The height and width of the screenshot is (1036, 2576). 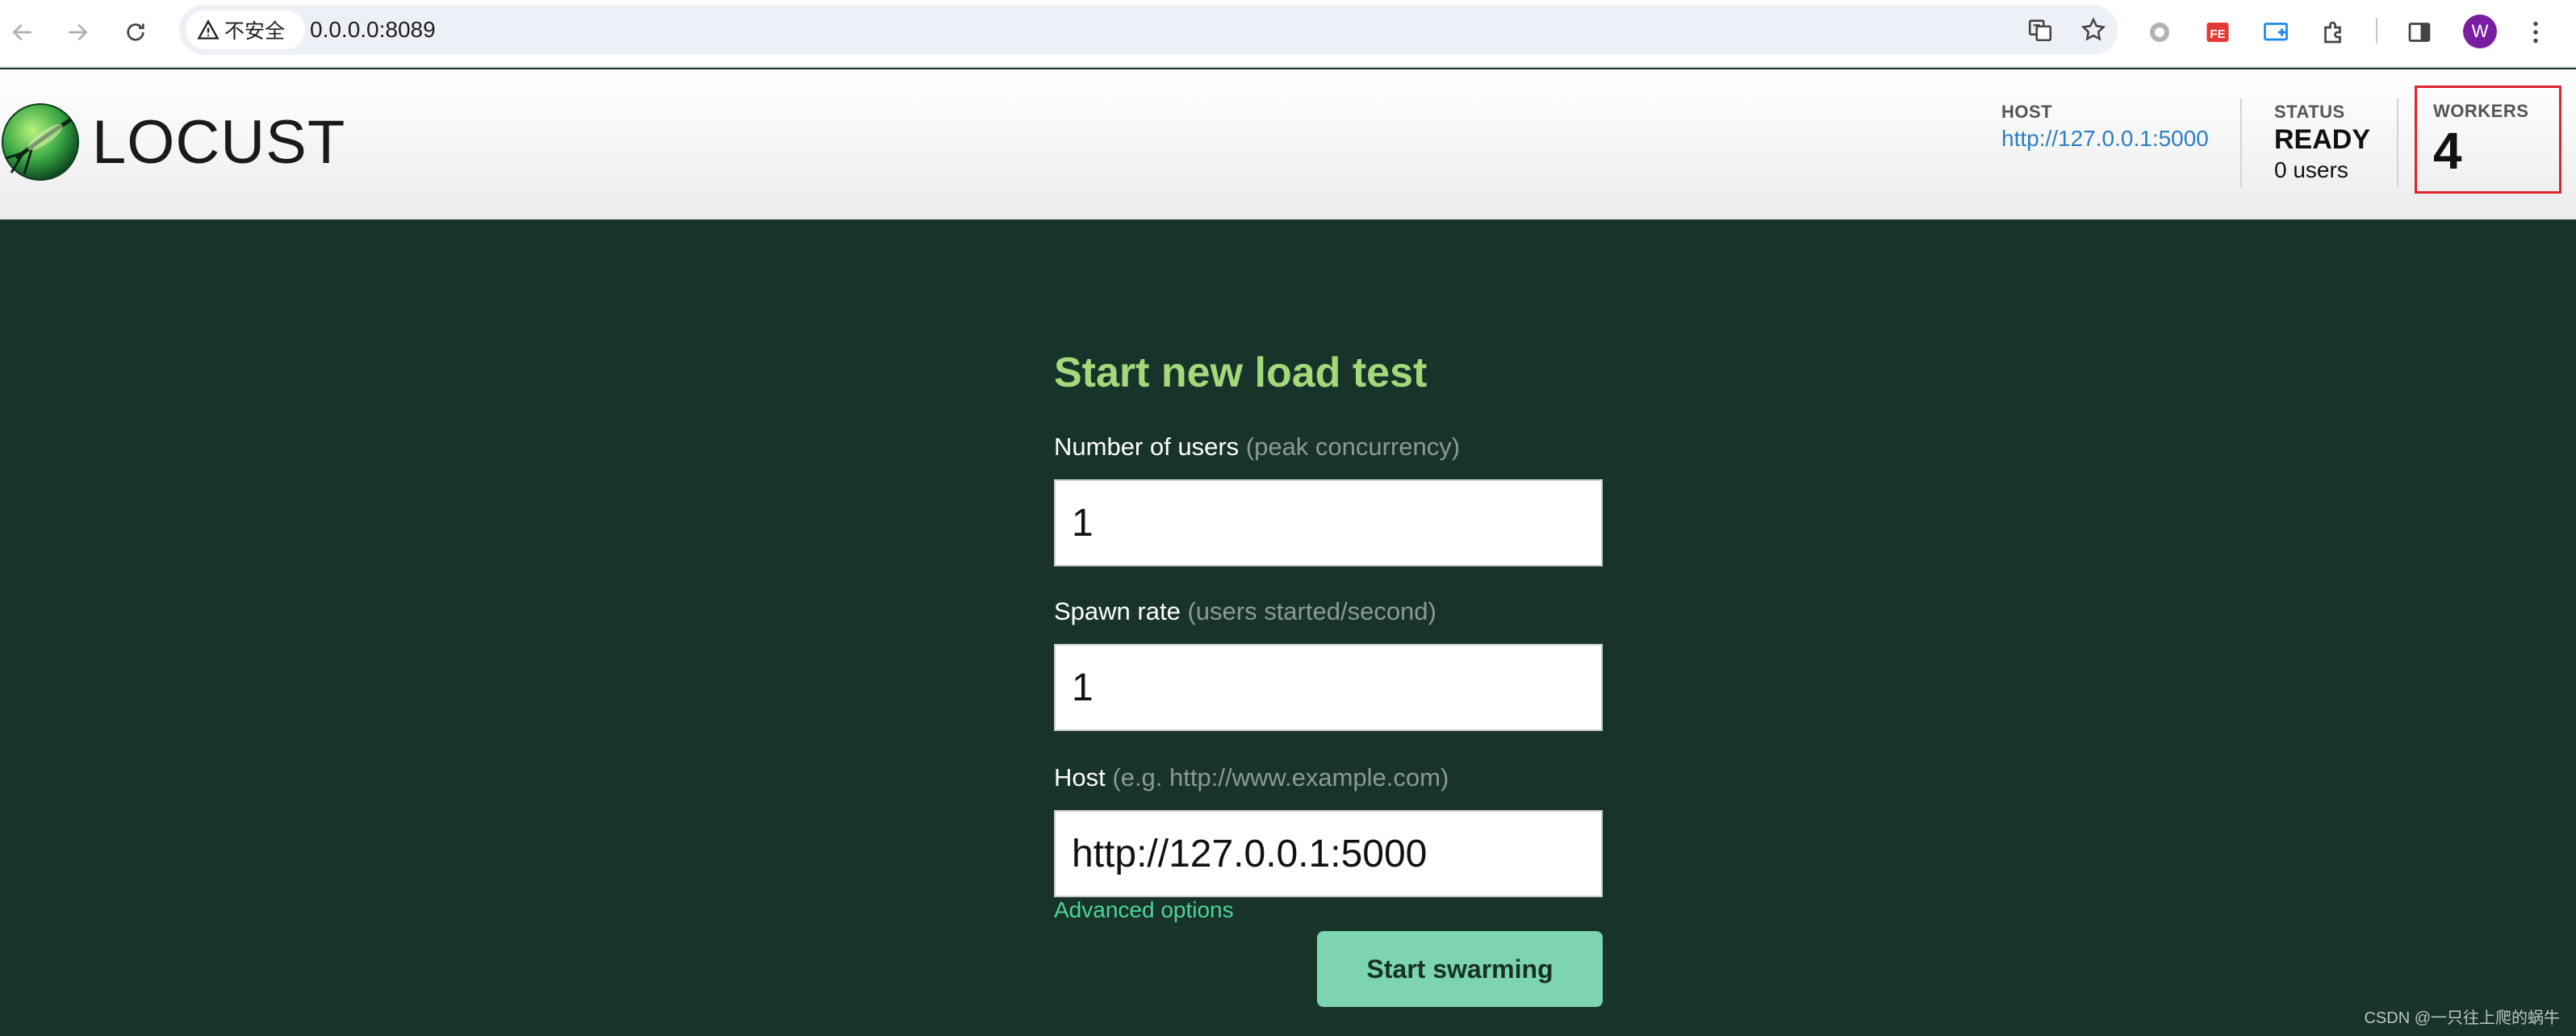 I want to click on extensions-button, so click(x=2334, y=32).